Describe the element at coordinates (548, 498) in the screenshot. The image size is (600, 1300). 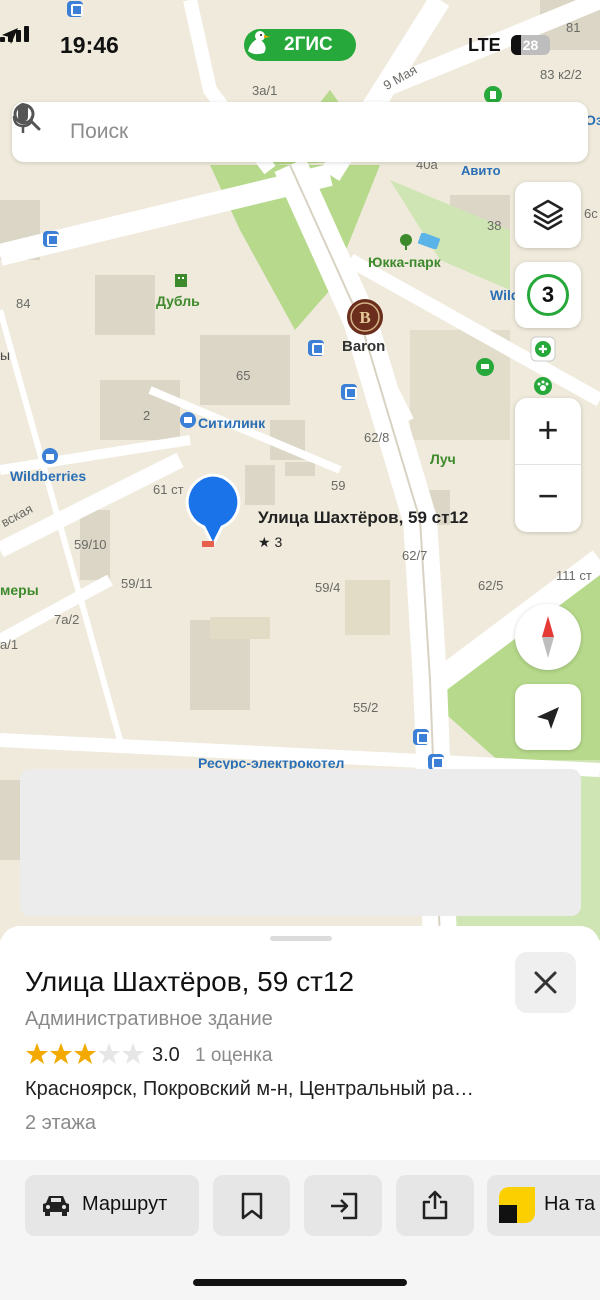
I see `zoom-out-button: −` at that location.